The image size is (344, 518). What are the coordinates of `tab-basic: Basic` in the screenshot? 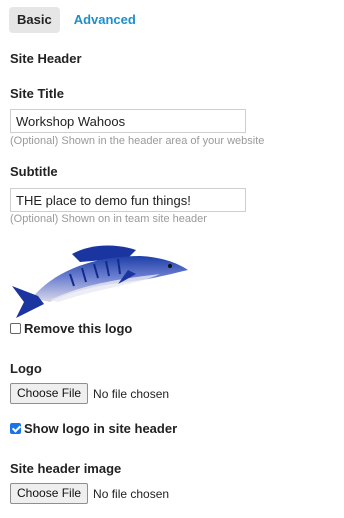 It's located at (34, 20).